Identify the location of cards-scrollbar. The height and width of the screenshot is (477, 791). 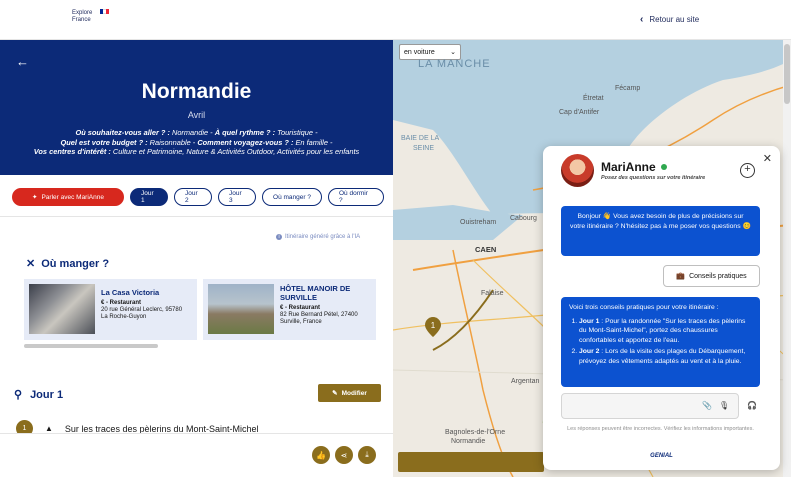
(91, 346).